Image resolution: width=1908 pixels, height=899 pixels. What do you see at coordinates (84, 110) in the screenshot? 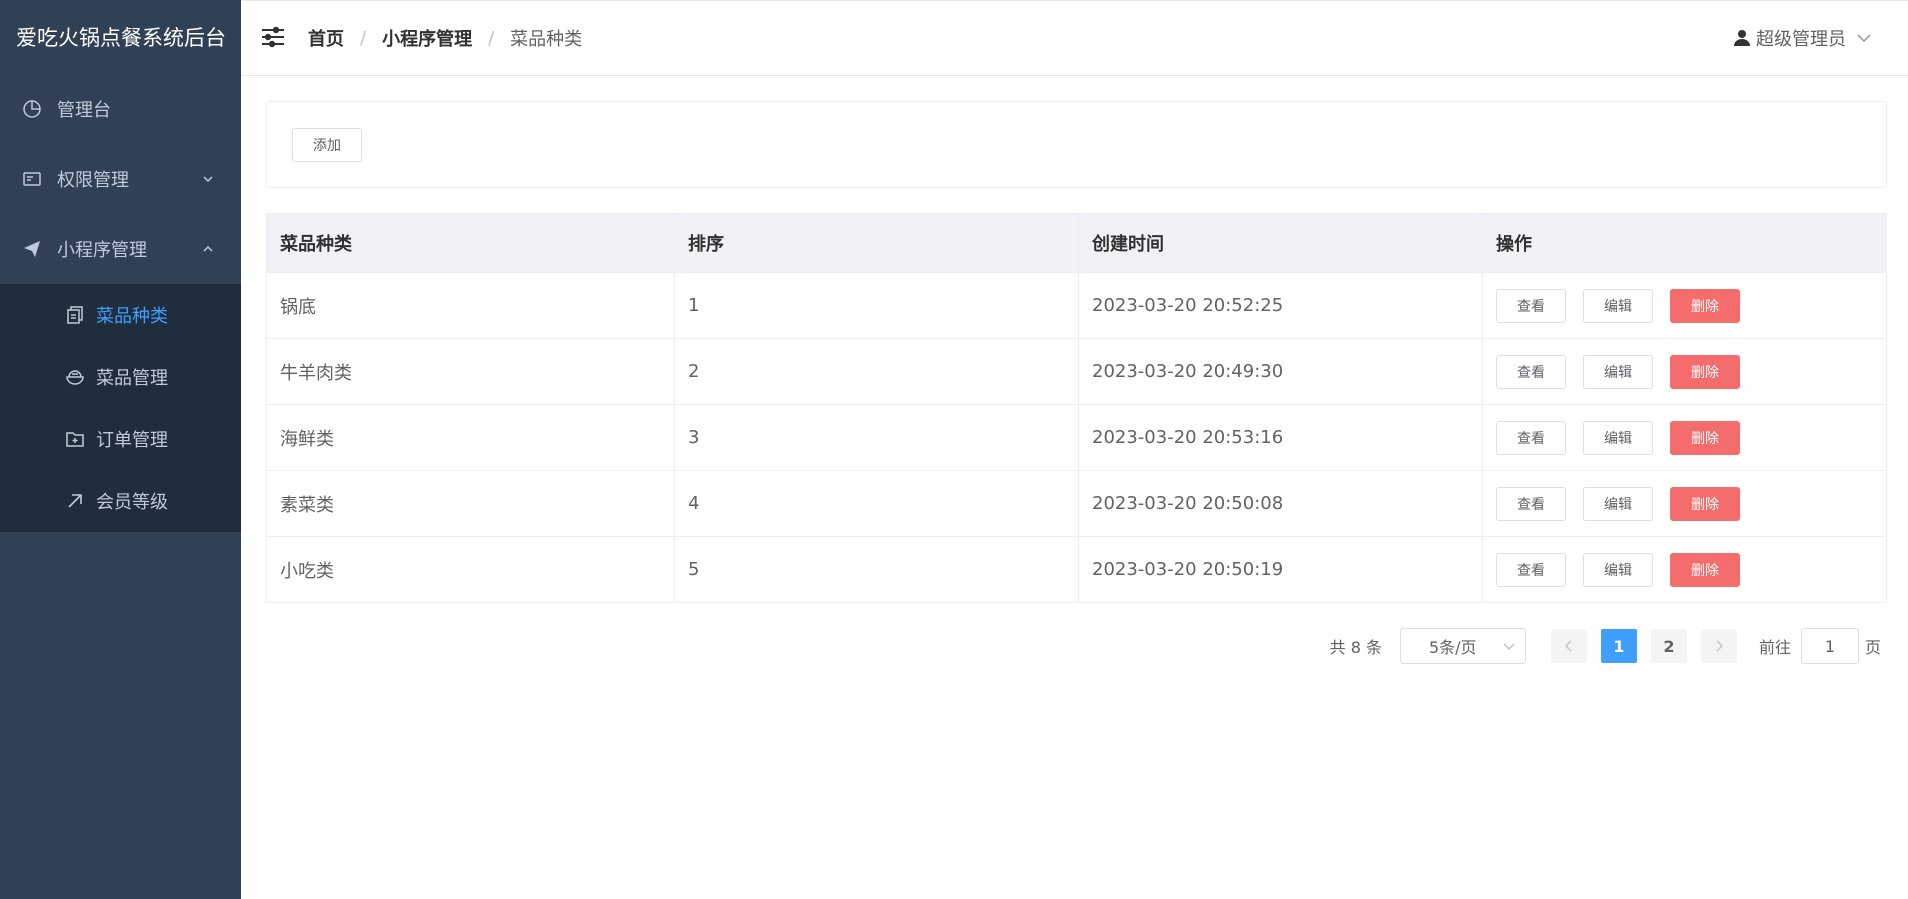
I see `sidebar-item-label: 管理台` at bounding box center [84, 110].